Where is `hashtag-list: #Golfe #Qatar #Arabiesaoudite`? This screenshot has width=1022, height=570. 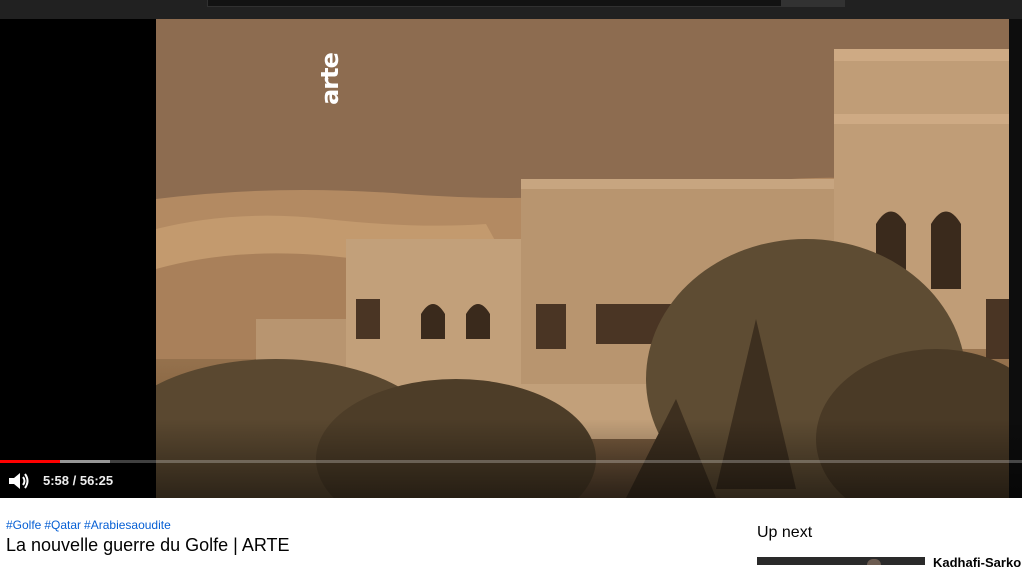
hashtag-list: #Golfe #Qatar #Arabiesaoudite is located at coordinates (90, 525).